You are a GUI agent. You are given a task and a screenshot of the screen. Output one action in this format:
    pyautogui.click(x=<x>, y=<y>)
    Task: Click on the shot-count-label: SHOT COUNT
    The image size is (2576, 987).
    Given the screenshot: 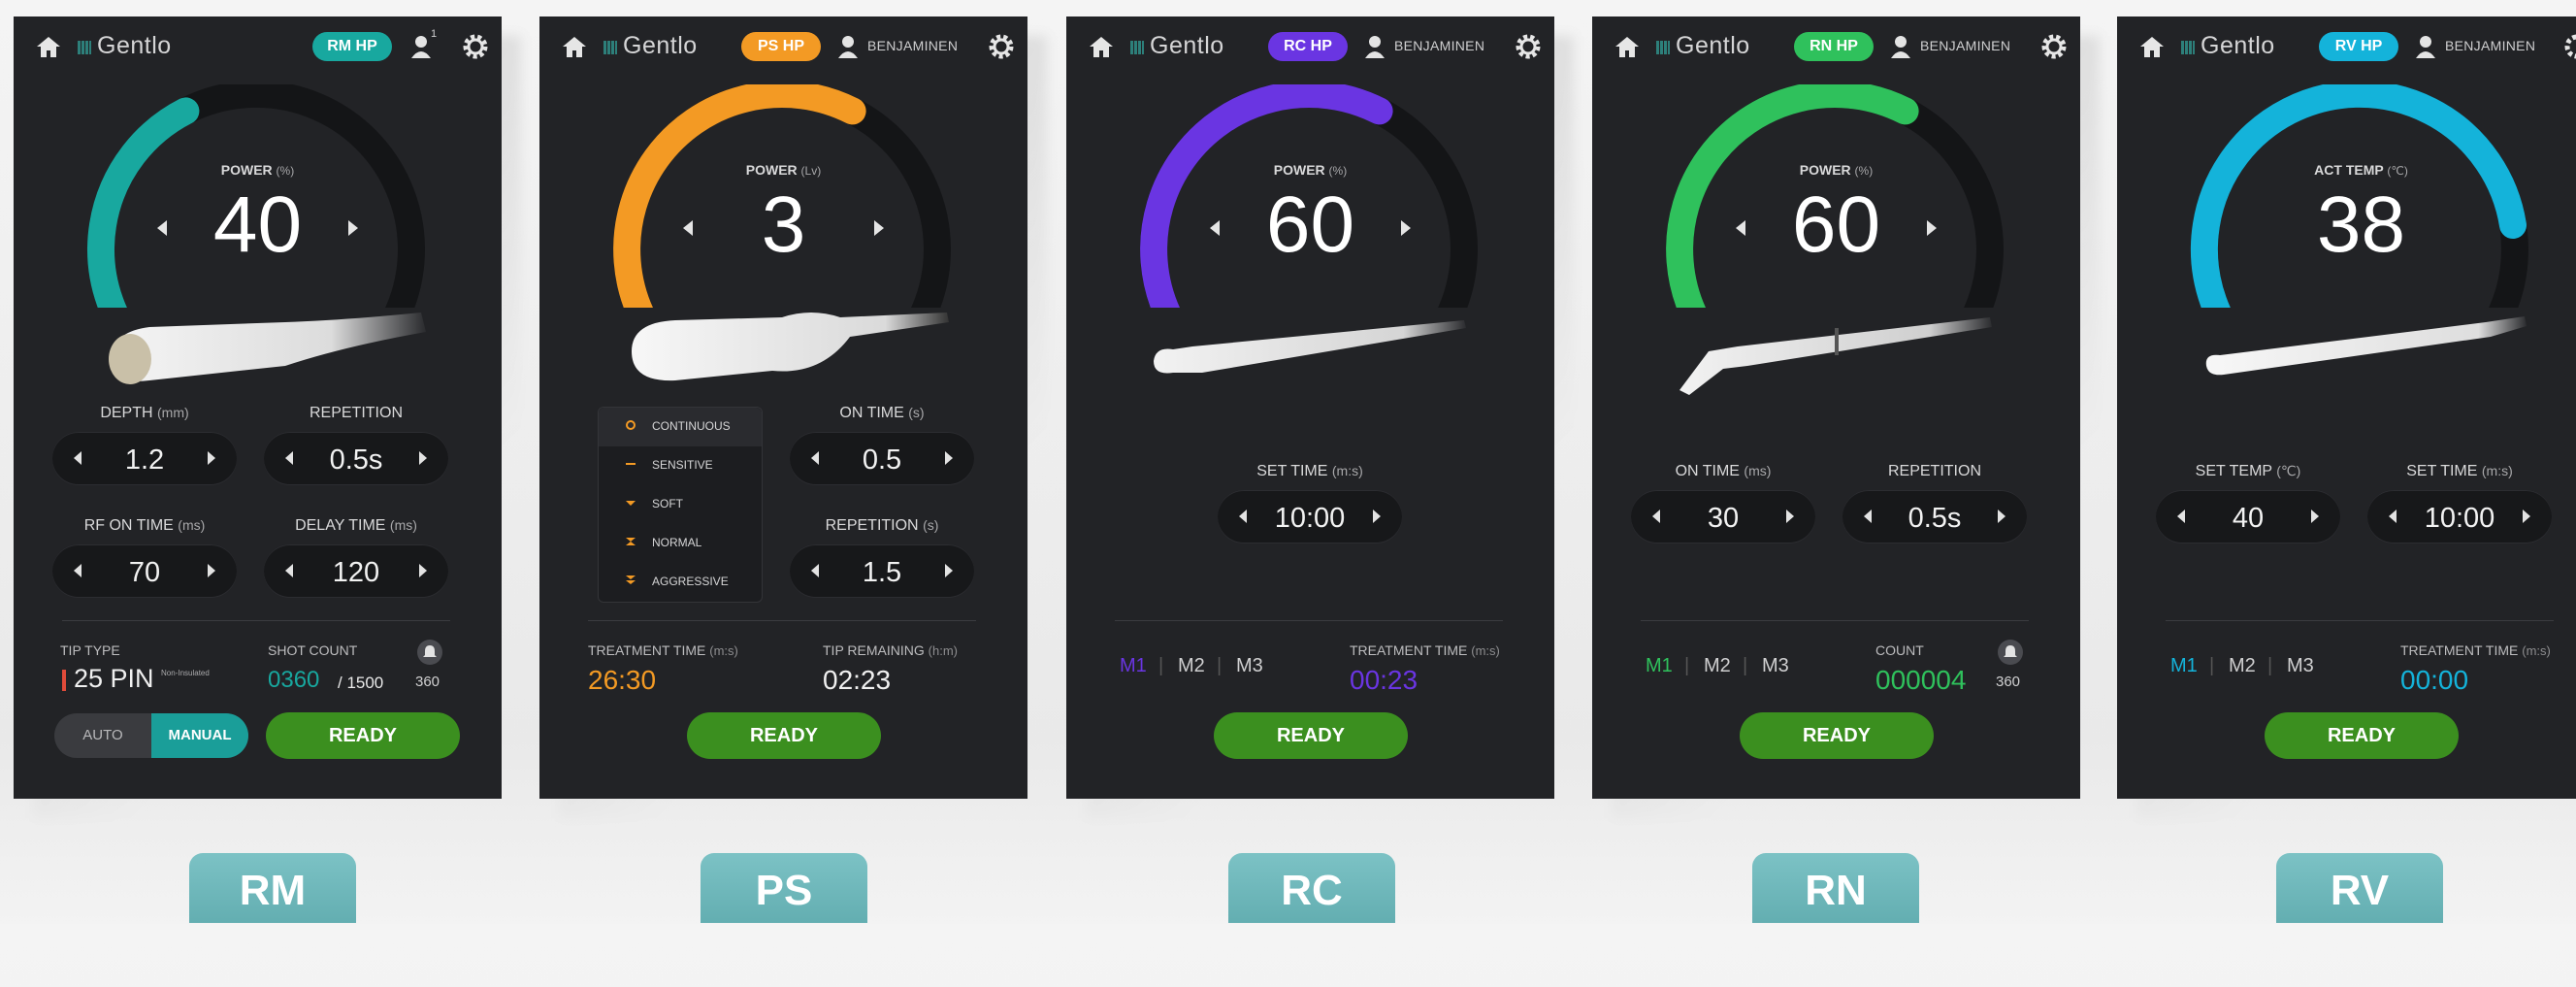 What is the action you would take?
    pyautogui.click(x=313, y=650)
    